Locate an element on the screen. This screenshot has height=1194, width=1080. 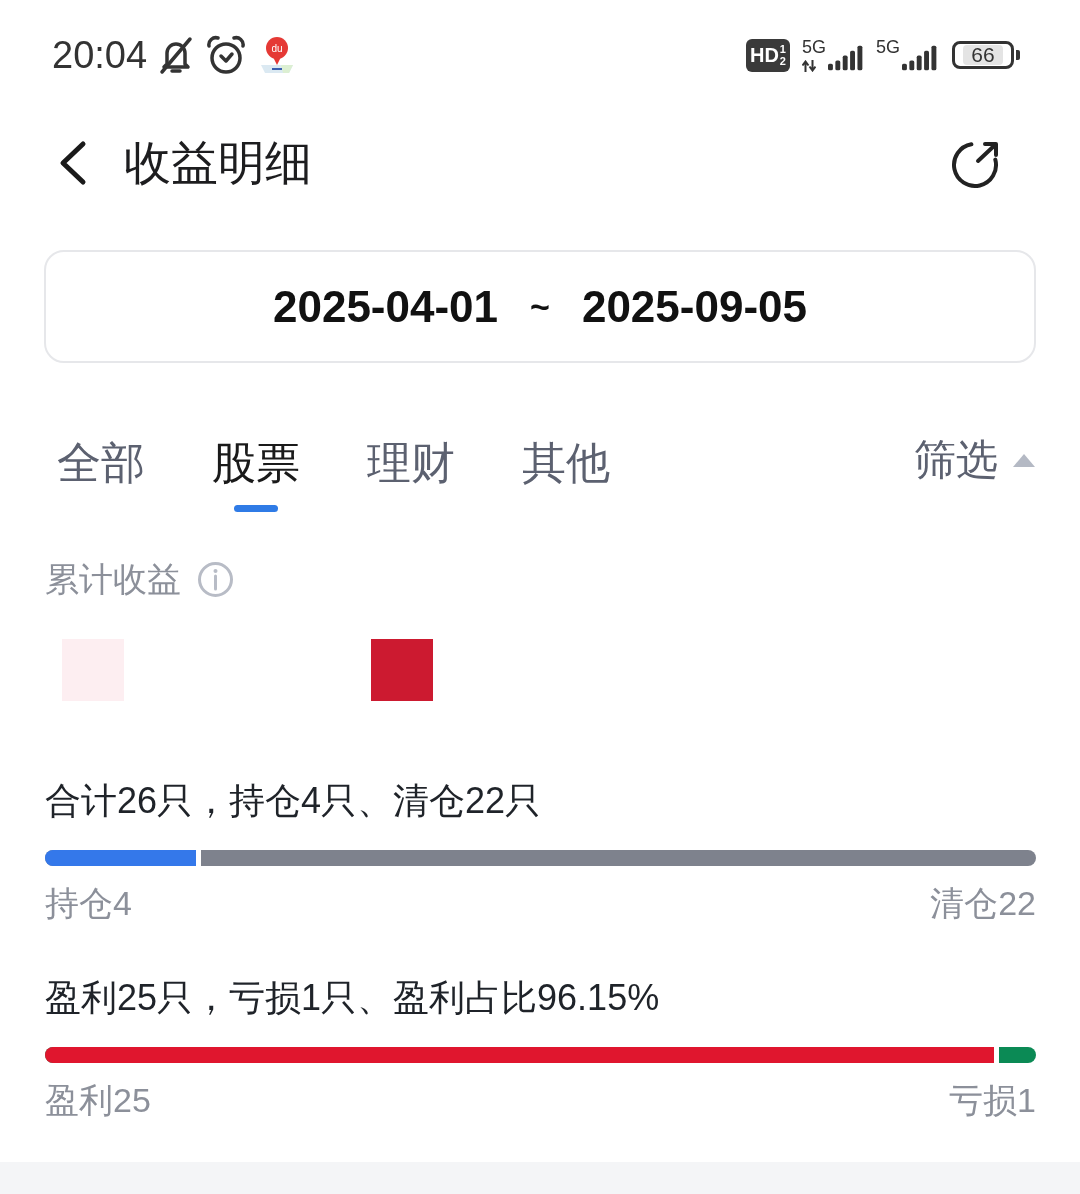
start-date: 2025-04-01 is located at coordinates (386, 306).